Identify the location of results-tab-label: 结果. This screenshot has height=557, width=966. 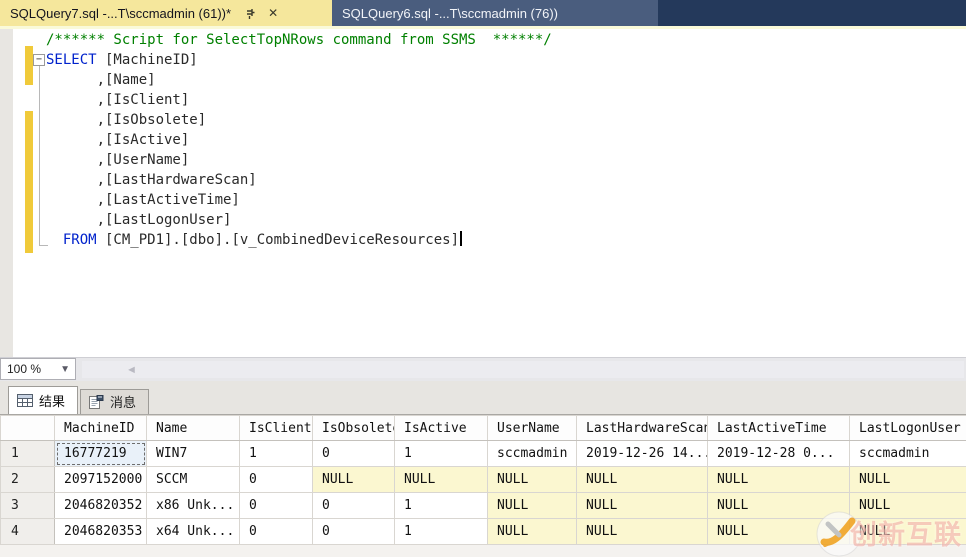
(52, 401).